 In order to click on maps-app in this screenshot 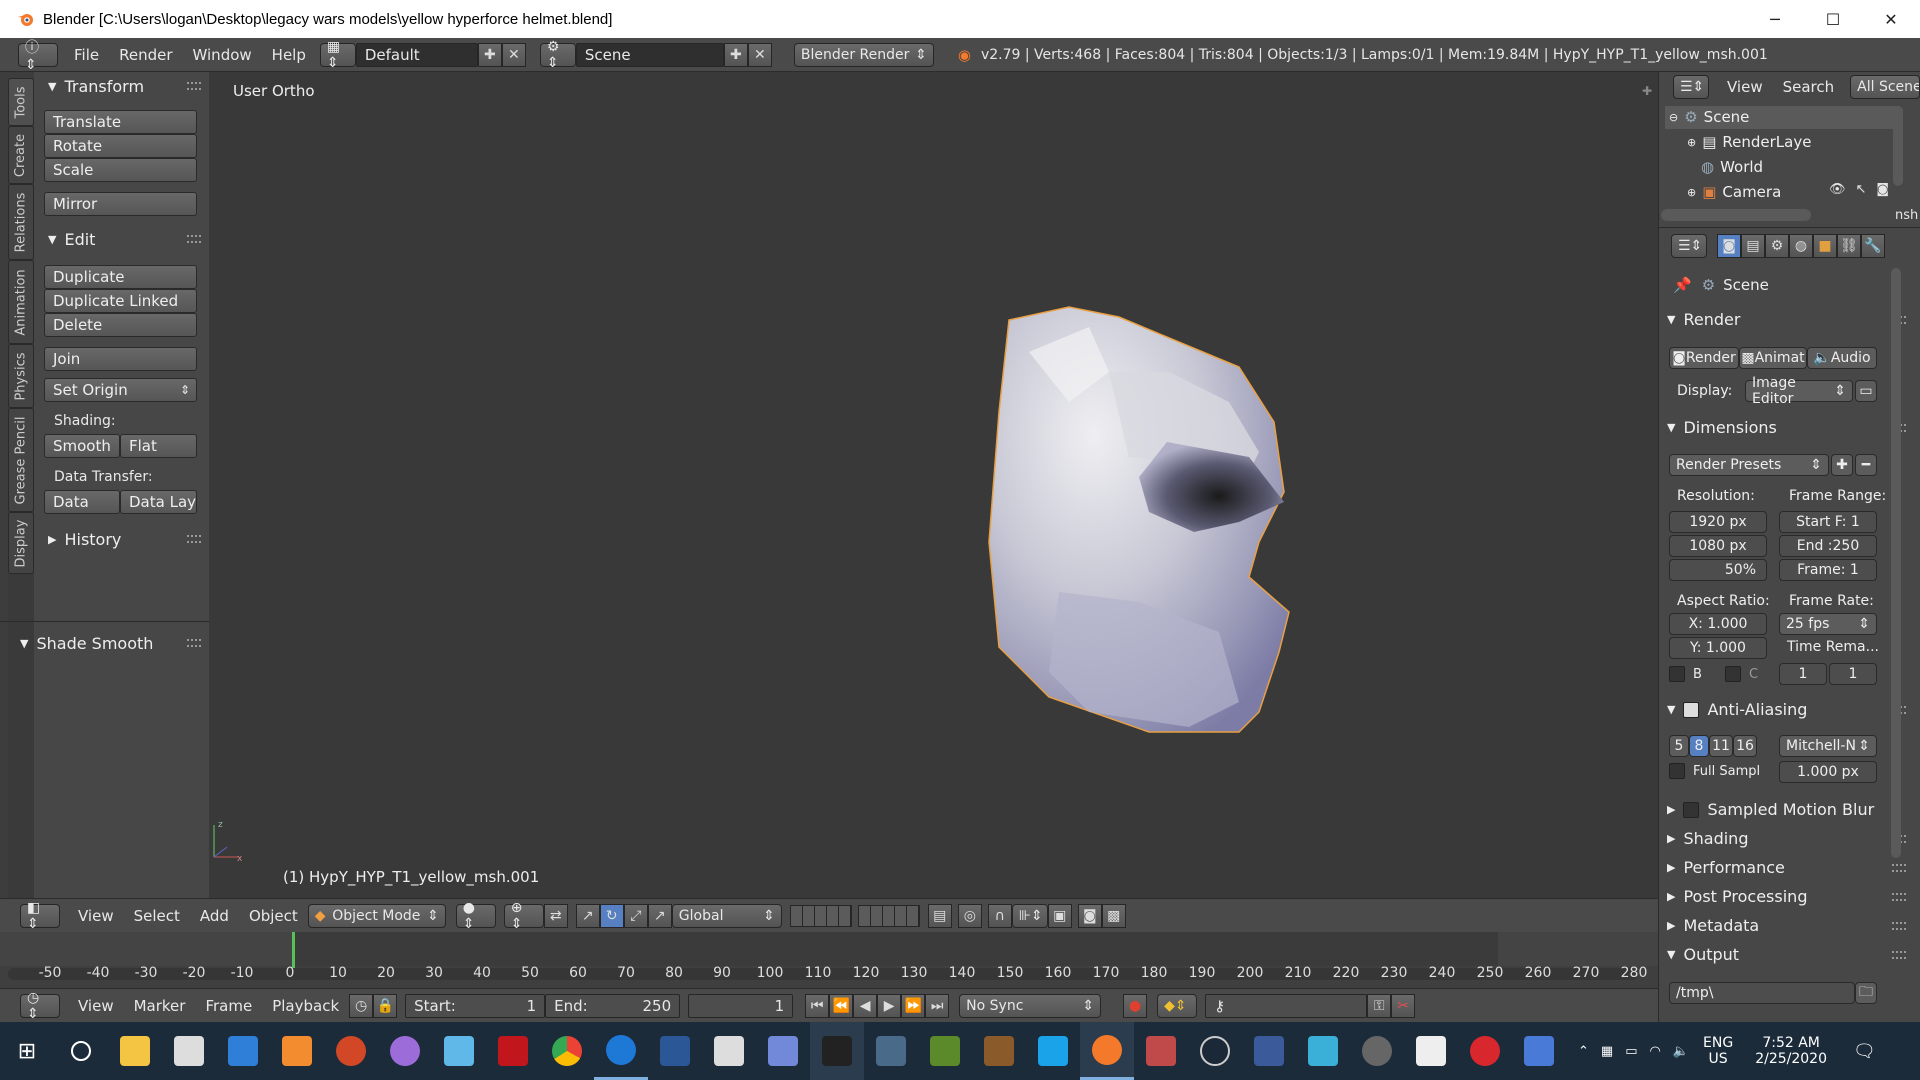, I will do `click(405, 1051)`.